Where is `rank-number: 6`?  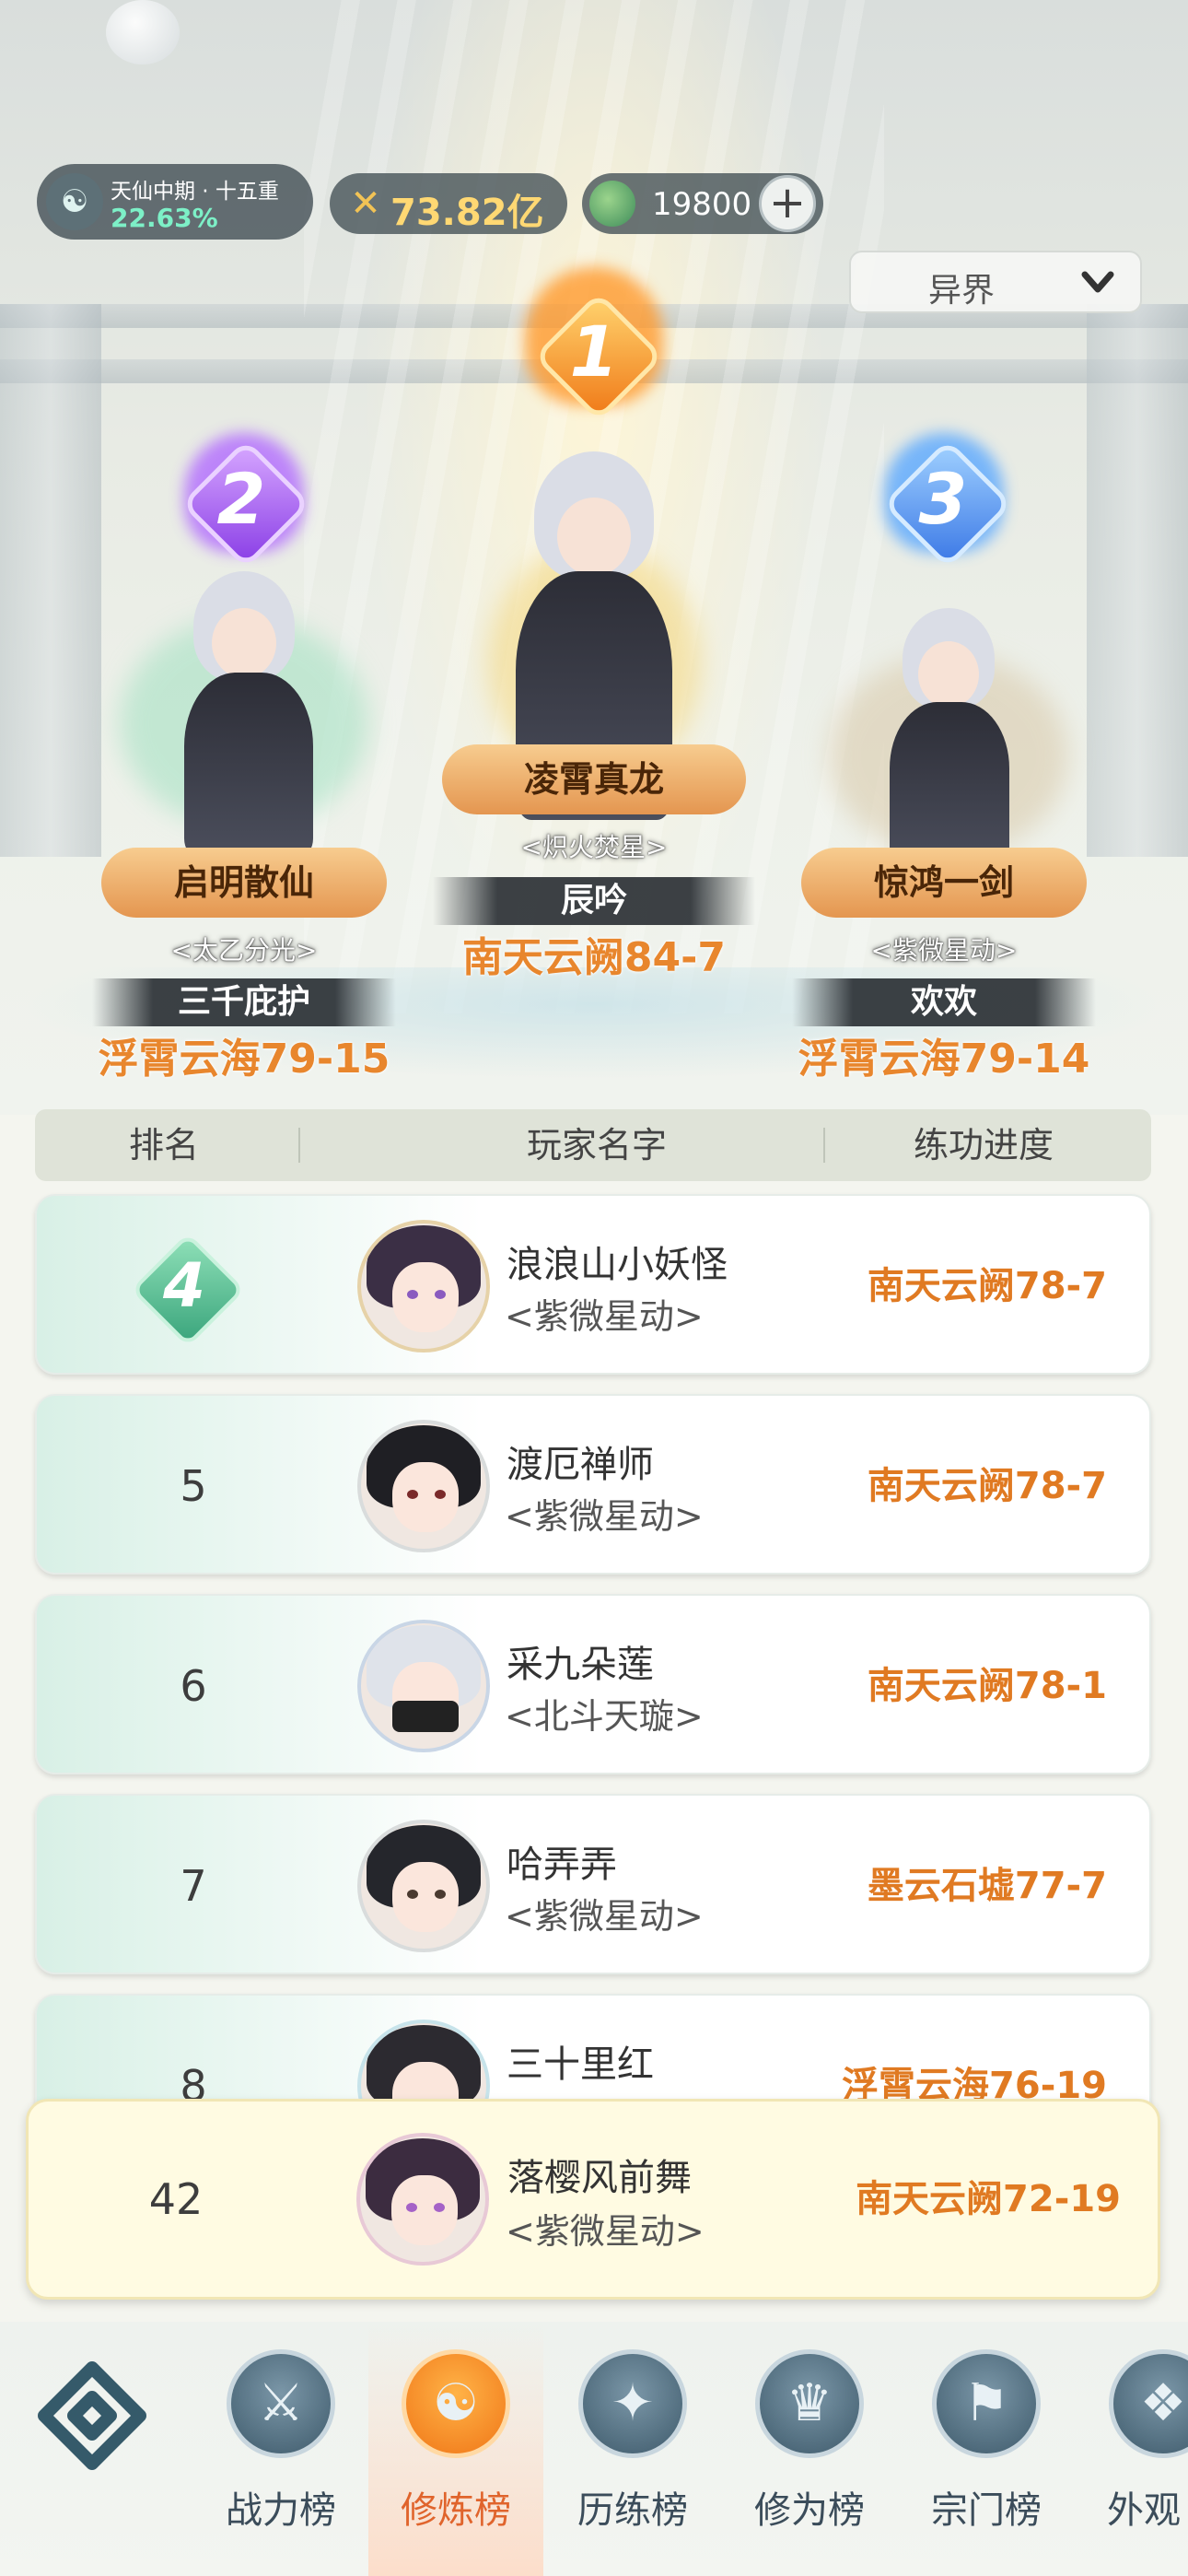
rank-number: 6 is located at coordinates (193, 1686).